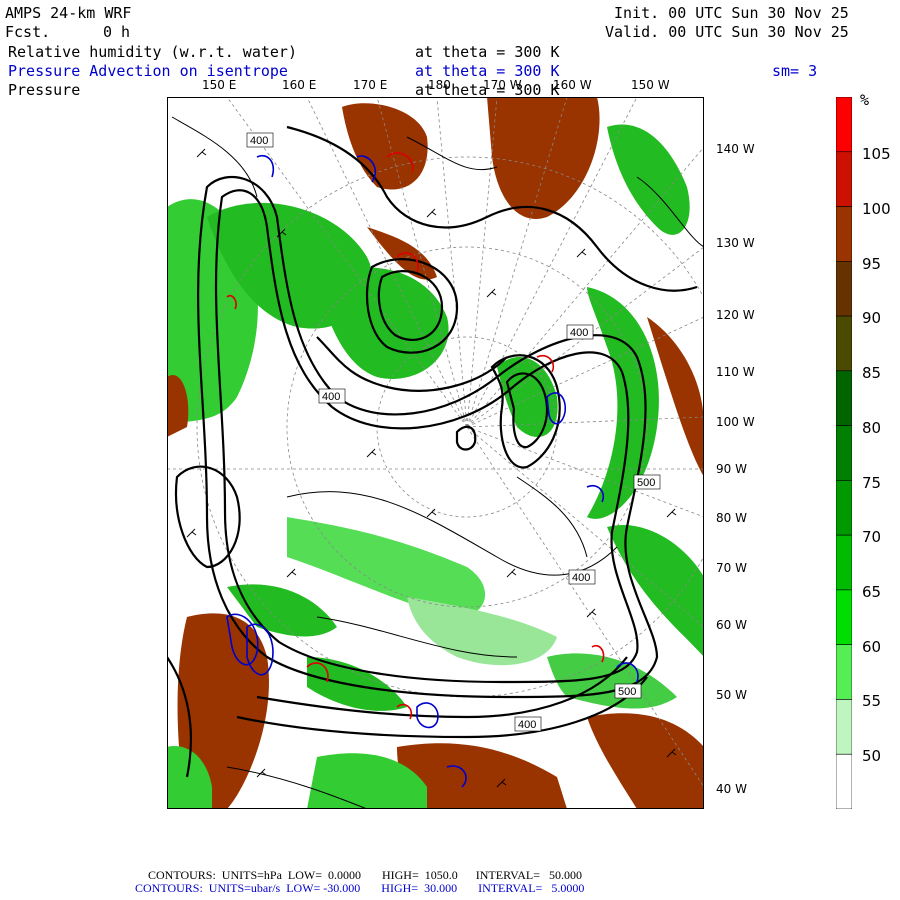  I want to click on forecast-label: Fcst., so click(28, 32).